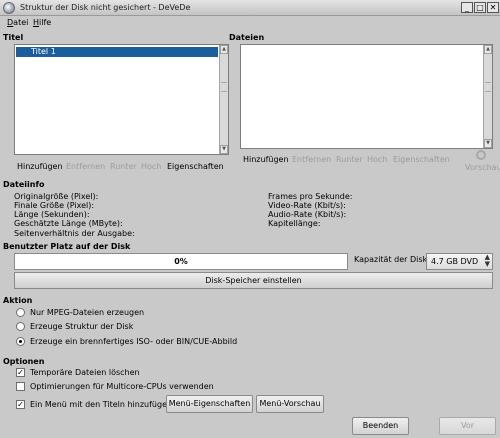 Image resolution: width=500 pixels, height=438 pixels. What do you see at coordinates (294, 223) in the screenshot?
I see `fileinfo-chapter-length: Kapitellänge:` at bounding box center [294, 223].